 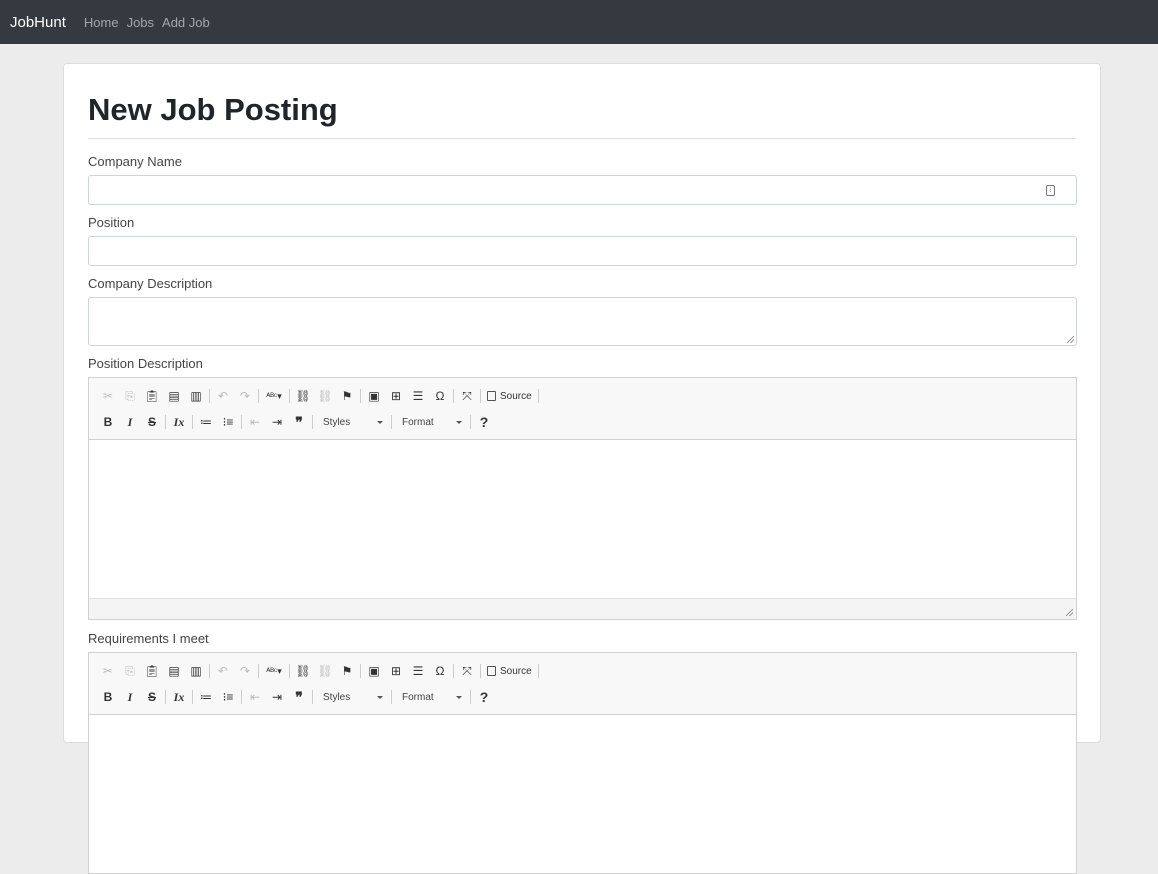 I want to click on top-navbar: JobHunt Home Jobs Add Job, so click(x=579, y=22).